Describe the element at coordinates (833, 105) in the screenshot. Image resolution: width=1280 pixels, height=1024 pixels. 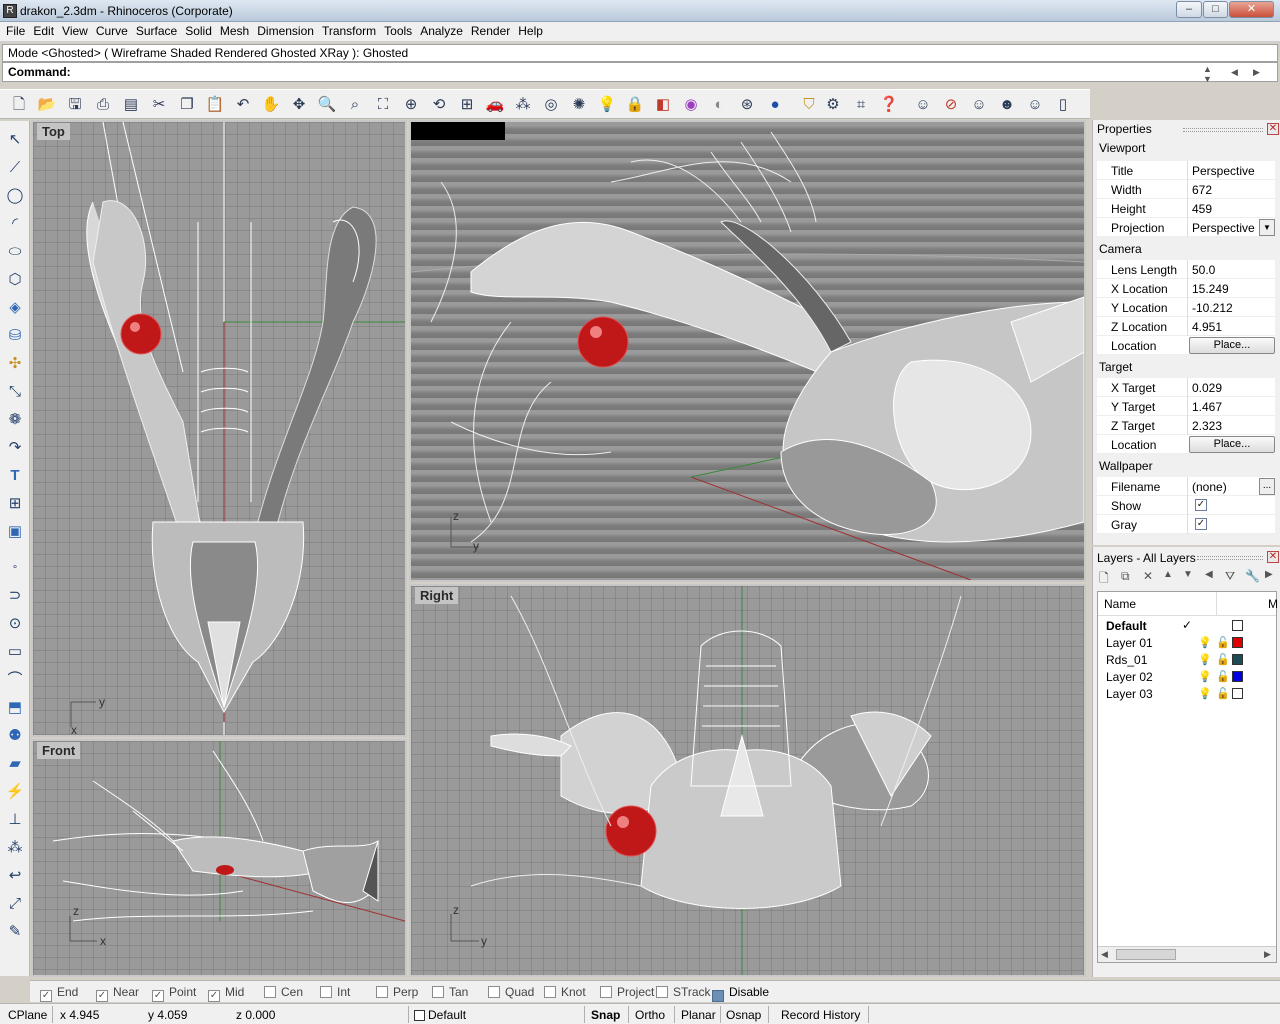
I see `settings-gear-icon: ⚙` at that location.